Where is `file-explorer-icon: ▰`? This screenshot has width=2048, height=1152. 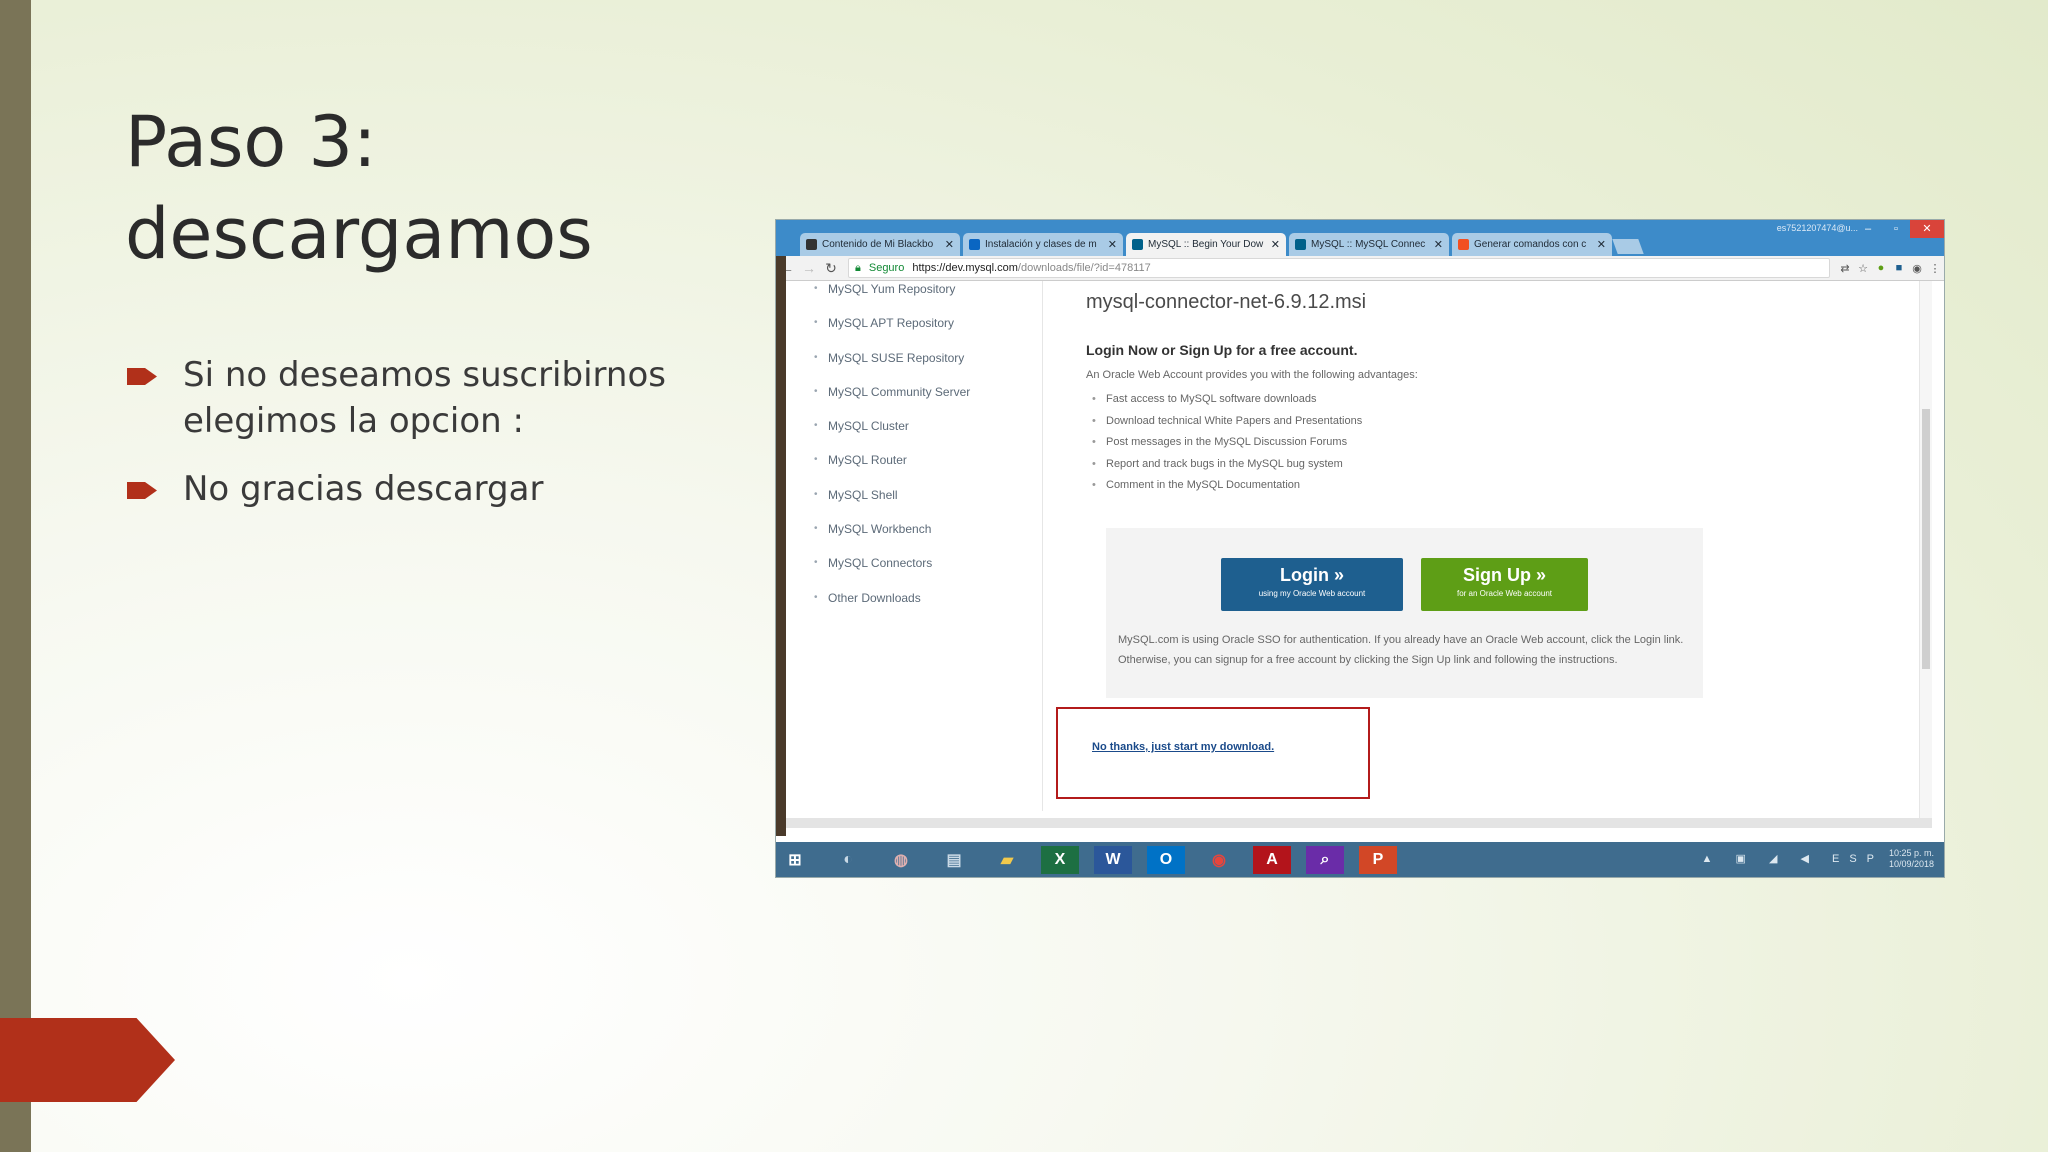
file-explorer-icon: ▰ is located at coordinates (1007, 860).